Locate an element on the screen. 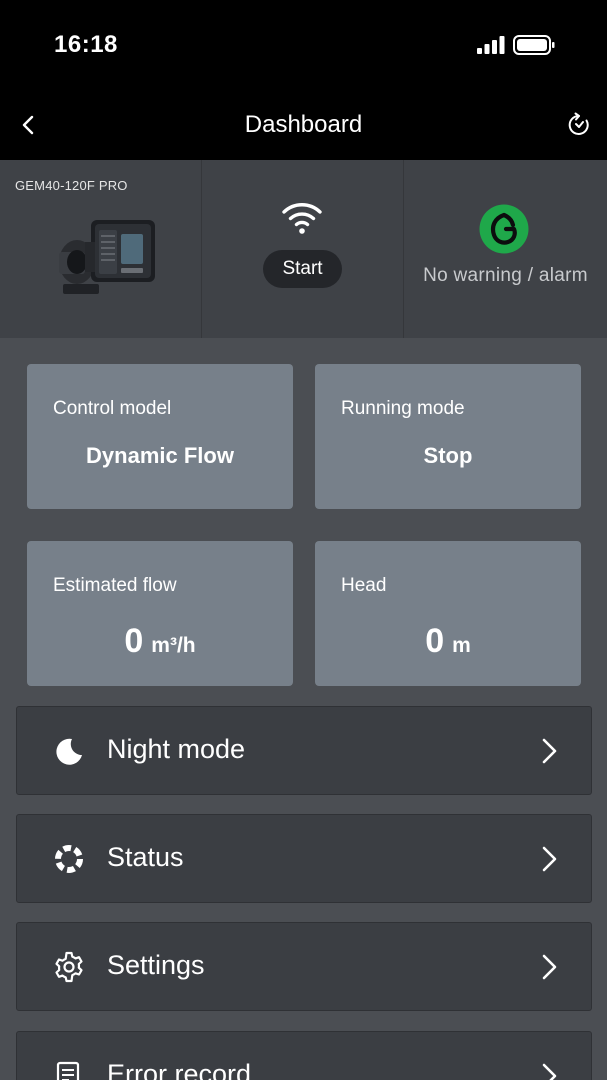  head-card: Head 0m is located at coordinates (448, 613).